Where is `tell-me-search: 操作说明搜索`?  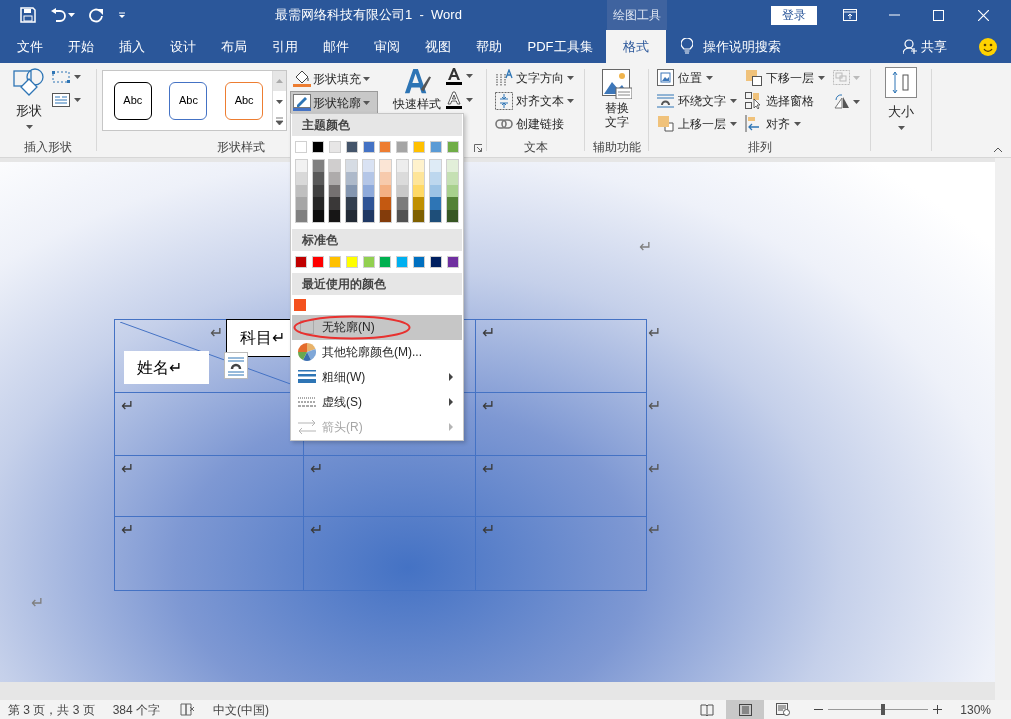 tell-me-search: 操作说明搜索 is located at coordinates (742, 46).